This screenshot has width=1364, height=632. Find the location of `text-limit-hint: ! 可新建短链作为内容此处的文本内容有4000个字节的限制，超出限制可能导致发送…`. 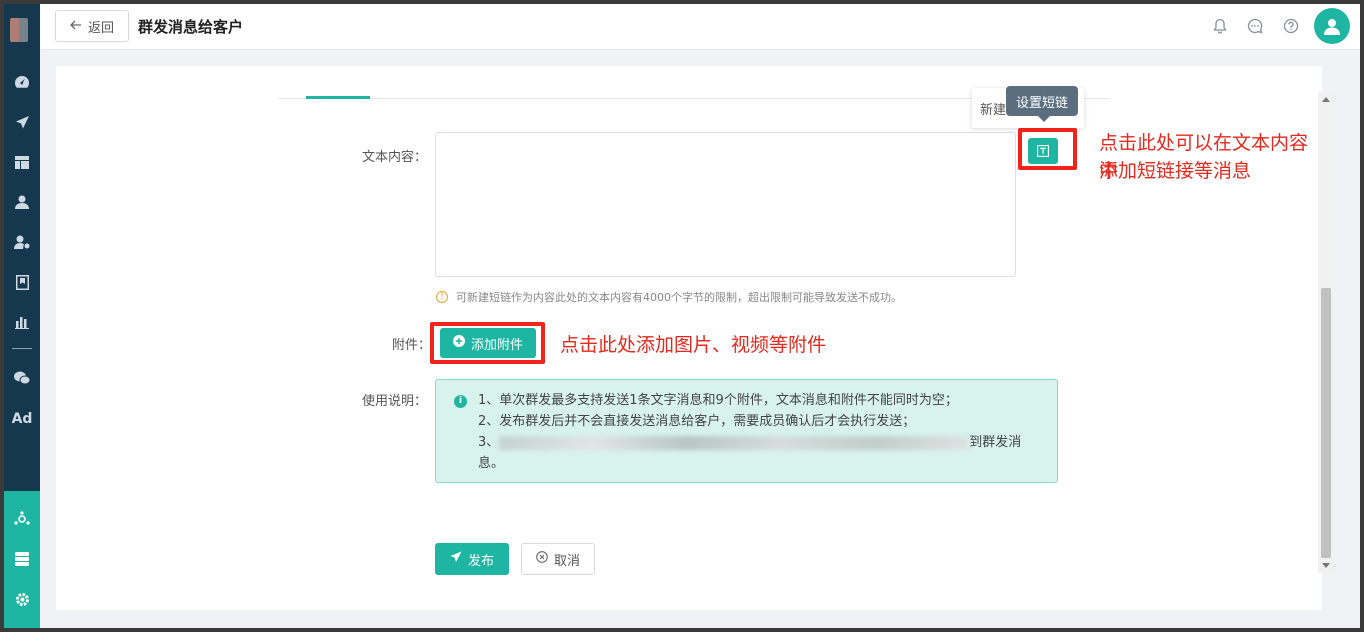

text-limit-hint: ! 可新建短链作为内容此处的文本内容有4000个字节的限制，超出限制可能导致发送… is located at coordinates (669, 297).